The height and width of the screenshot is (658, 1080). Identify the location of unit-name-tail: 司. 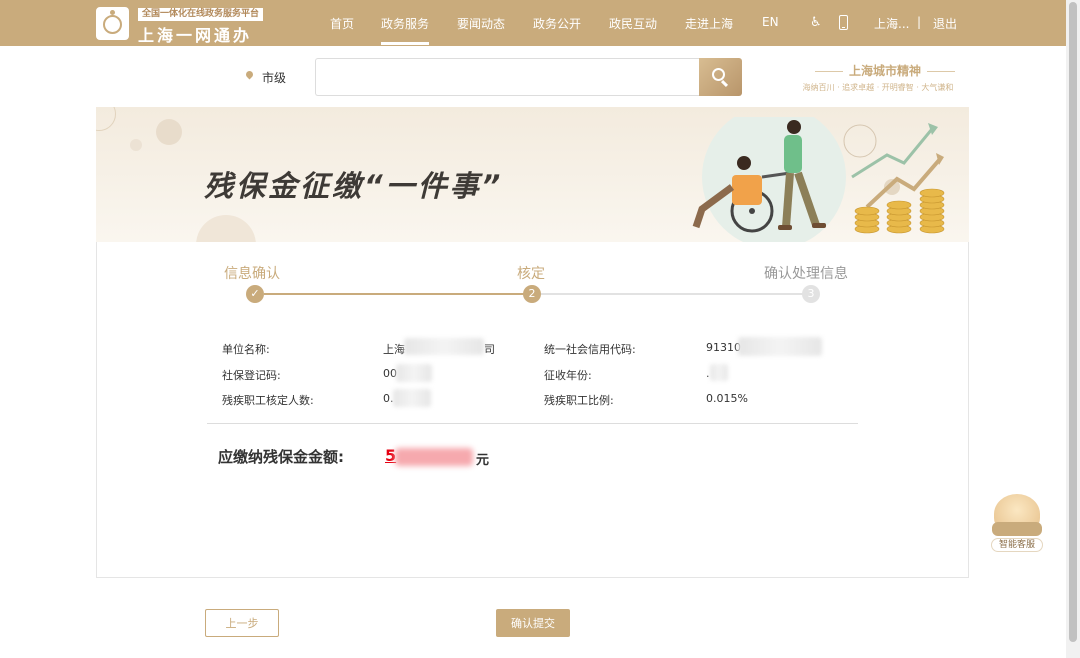
(489, 349).